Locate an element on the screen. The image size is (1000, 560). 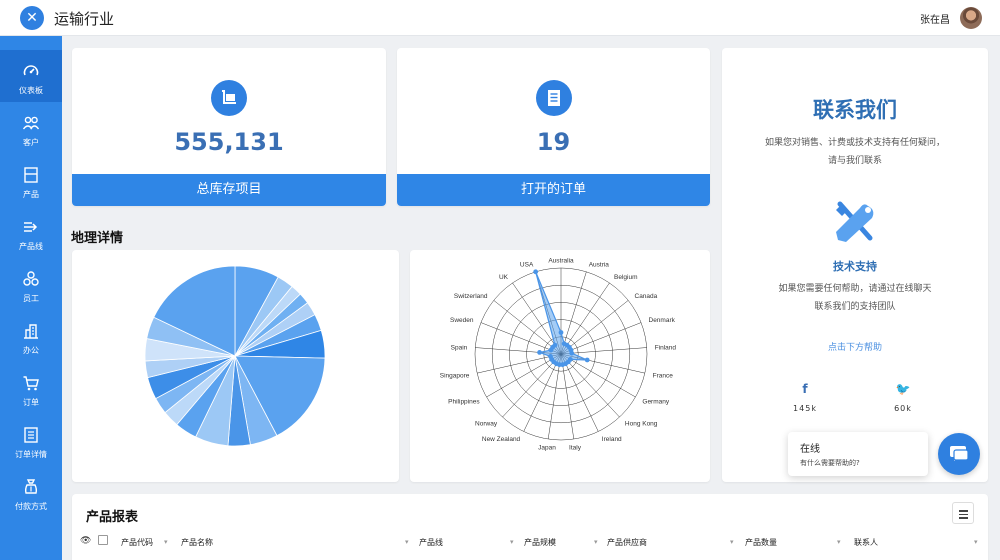
twitter-count: 60k is located at coordinates (903, 408).